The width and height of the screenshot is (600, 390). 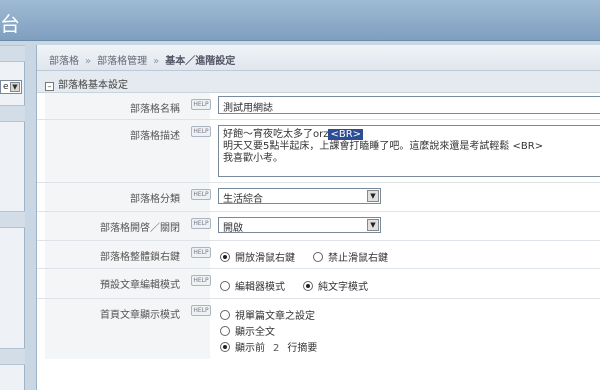 I want to click on row-label-cell: 部落格開啓／關閉 HELP, so click(x=128, y=226).